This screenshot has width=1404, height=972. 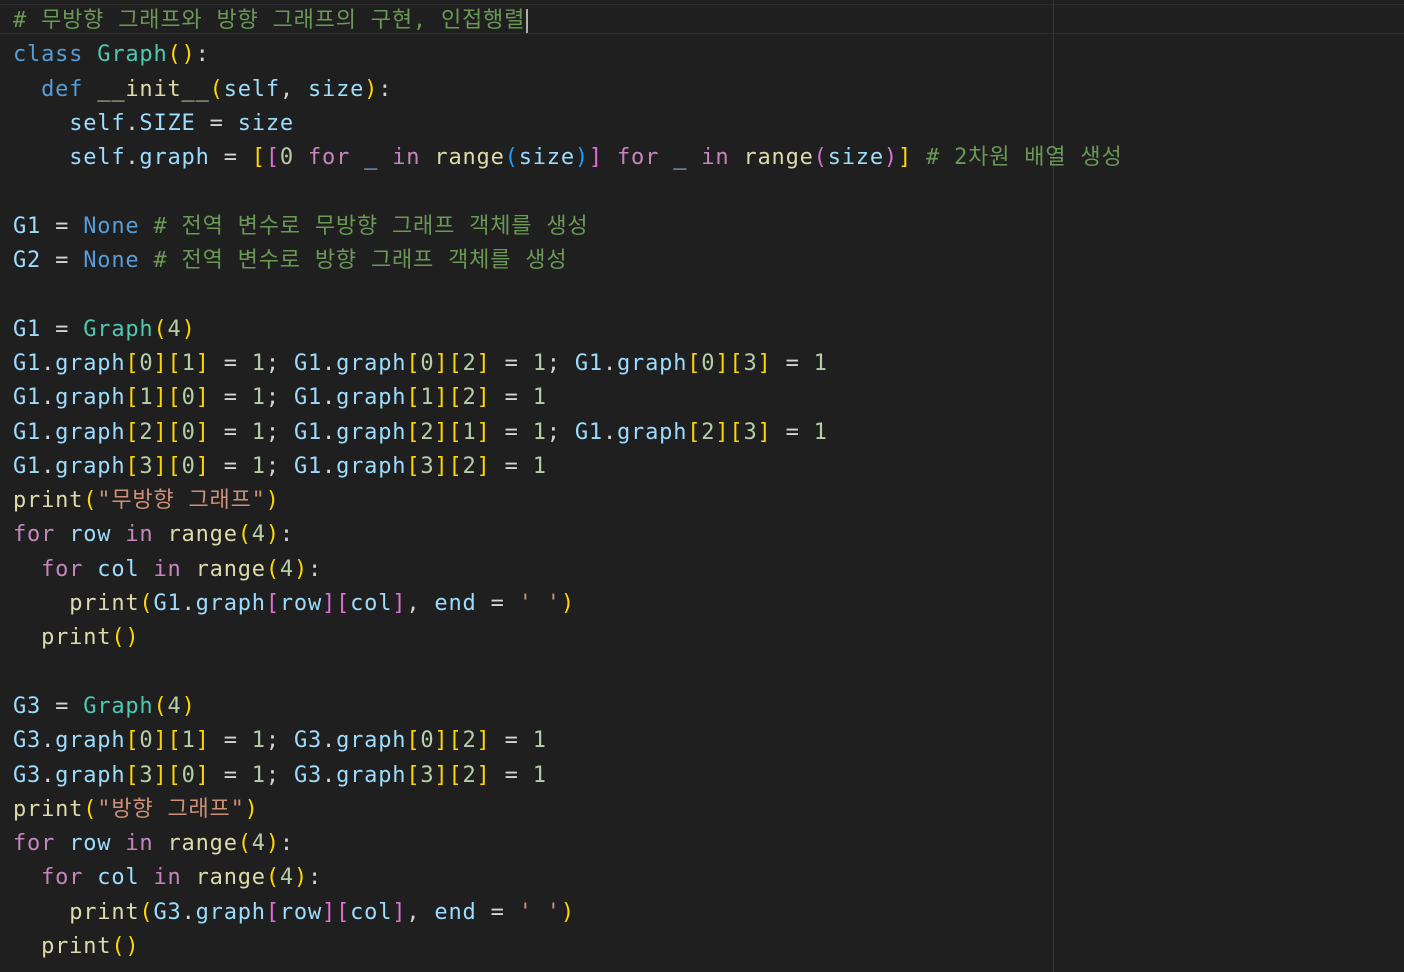 I want to click on code-line: print("방향 그래프"), so click(x=568, y=810).